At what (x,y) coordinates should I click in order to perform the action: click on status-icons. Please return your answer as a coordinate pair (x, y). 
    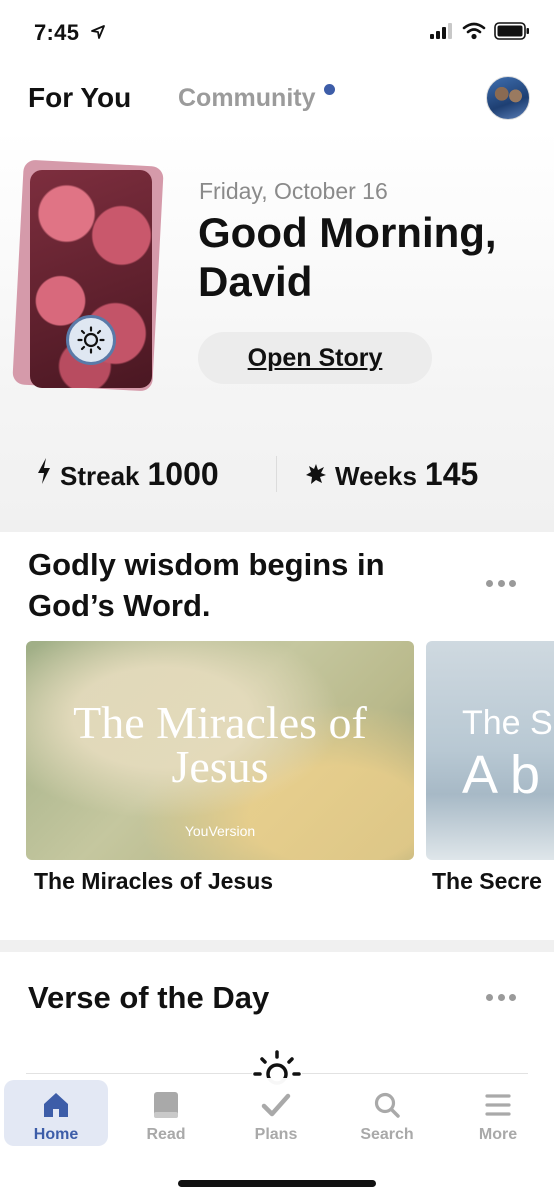
    Looking at the image, I should click on (480, 31).